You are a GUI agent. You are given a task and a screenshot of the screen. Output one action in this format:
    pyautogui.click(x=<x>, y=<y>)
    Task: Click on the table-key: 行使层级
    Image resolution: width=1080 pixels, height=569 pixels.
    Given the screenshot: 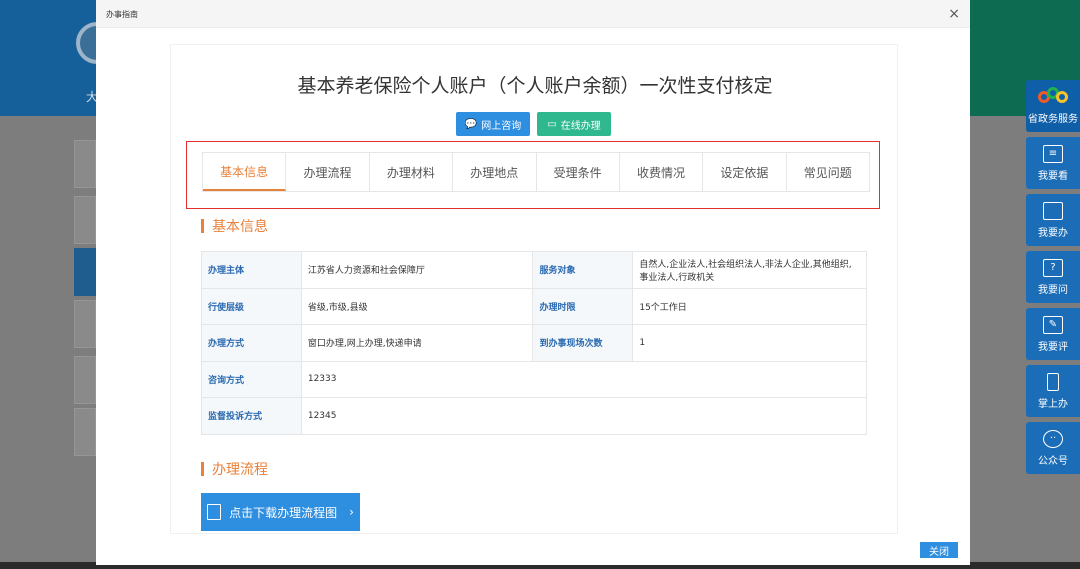 What is the action you would take?
    pyautogui.click(x=251, y=306)
    